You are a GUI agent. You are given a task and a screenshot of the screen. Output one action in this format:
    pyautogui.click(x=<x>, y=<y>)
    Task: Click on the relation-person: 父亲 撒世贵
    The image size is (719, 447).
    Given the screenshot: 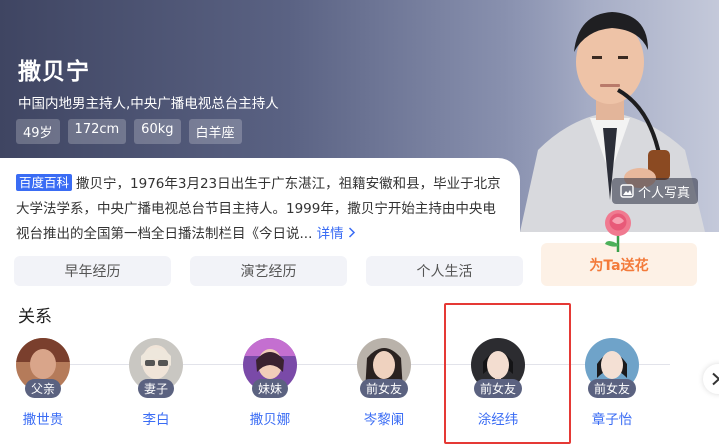 What is the action you would take?
    pyautogui.click(x=44, y=383)
    